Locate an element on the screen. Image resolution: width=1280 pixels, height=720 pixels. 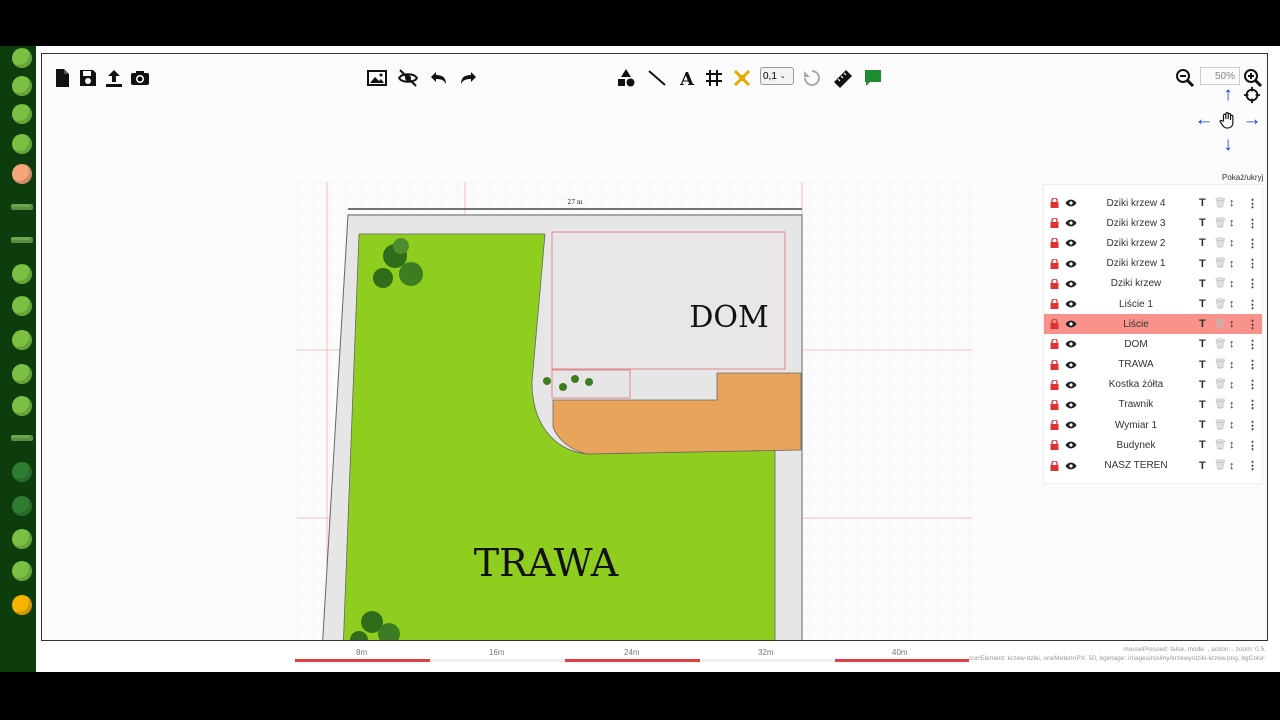
text-tool-icon: A is located at coordinates (687, 78).